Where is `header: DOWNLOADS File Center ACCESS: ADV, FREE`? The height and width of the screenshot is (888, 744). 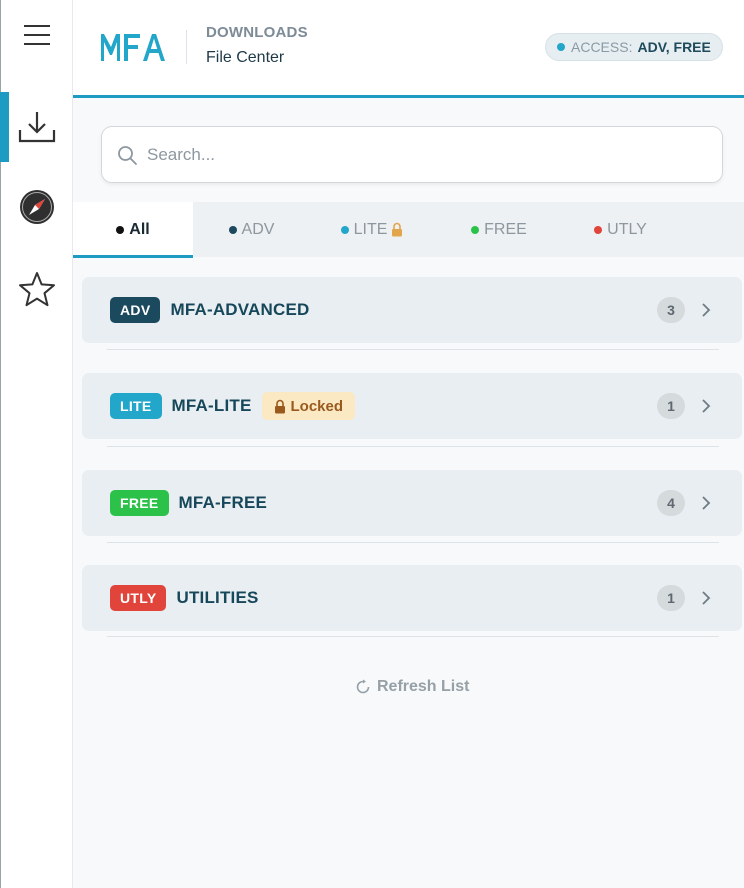
header: DOWNLOADS File Center ACCESS: ADV, FREE is located at coordinates (408, 48).